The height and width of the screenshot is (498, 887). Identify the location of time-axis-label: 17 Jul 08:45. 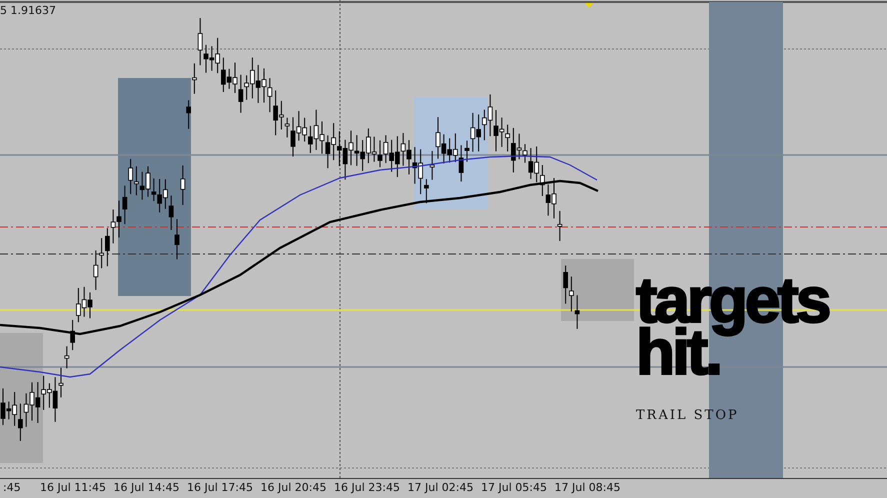
(588, 488).